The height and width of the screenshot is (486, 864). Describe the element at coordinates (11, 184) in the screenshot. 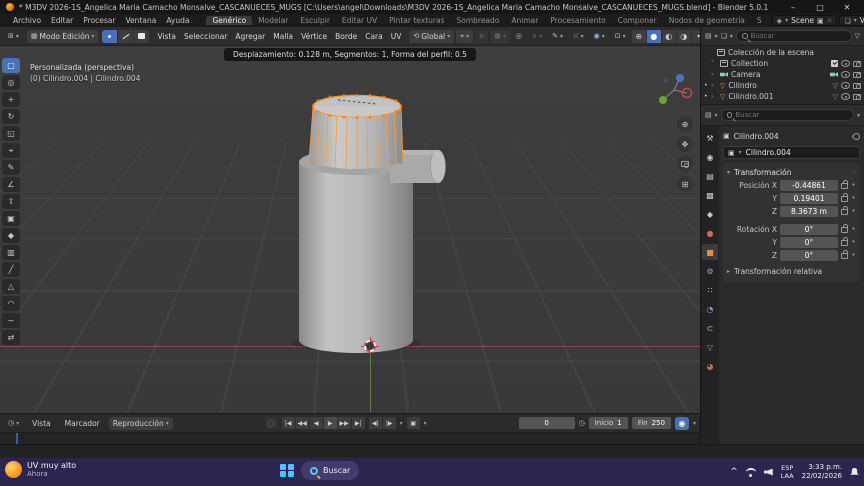

I see `tool-measure-button: ∠` at that location.